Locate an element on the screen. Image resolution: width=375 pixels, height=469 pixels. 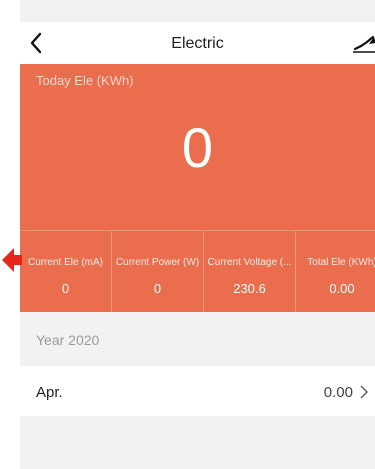
chart-button is located at coordinates (363, 45).